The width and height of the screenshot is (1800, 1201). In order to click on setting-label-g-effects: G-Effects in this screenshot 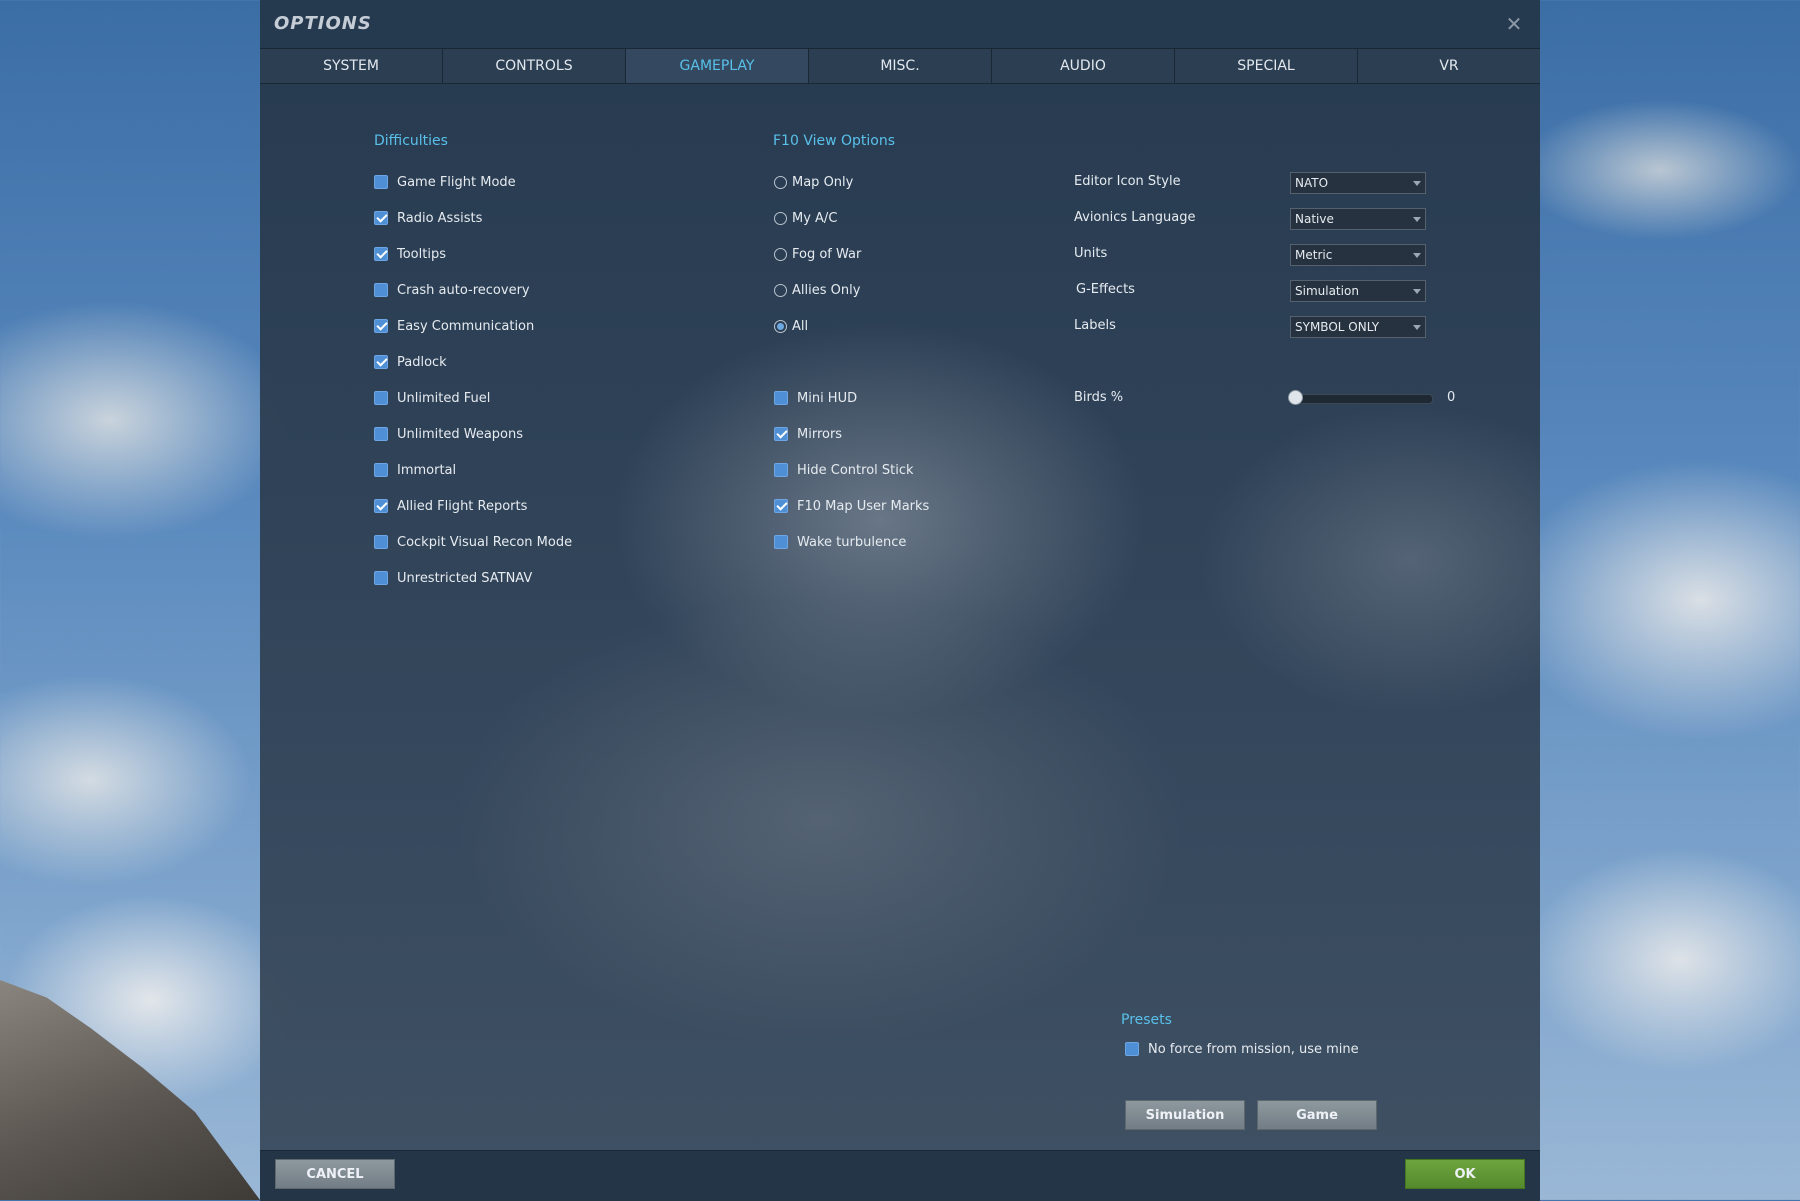, I will do `click(1105, 289)`.